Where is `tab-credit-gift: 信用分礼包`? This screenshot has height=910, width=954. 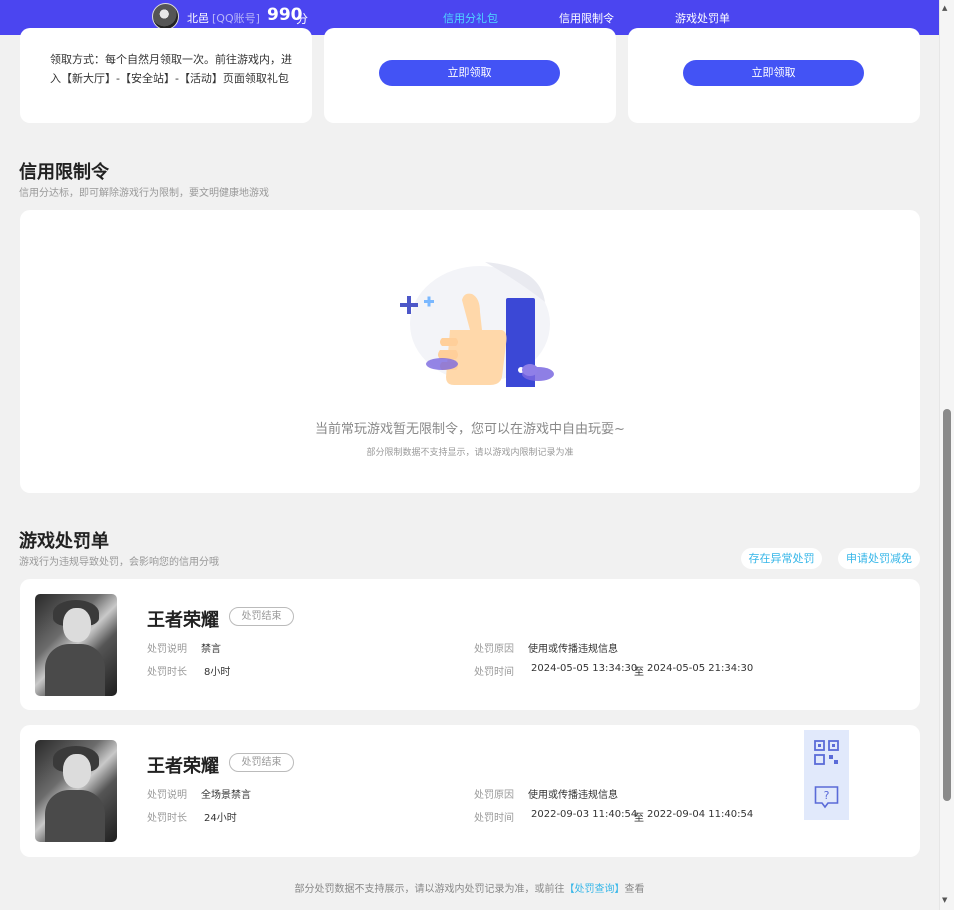
tab-credit-gift: 信用分礼包 is located at coordinates (470, 18).